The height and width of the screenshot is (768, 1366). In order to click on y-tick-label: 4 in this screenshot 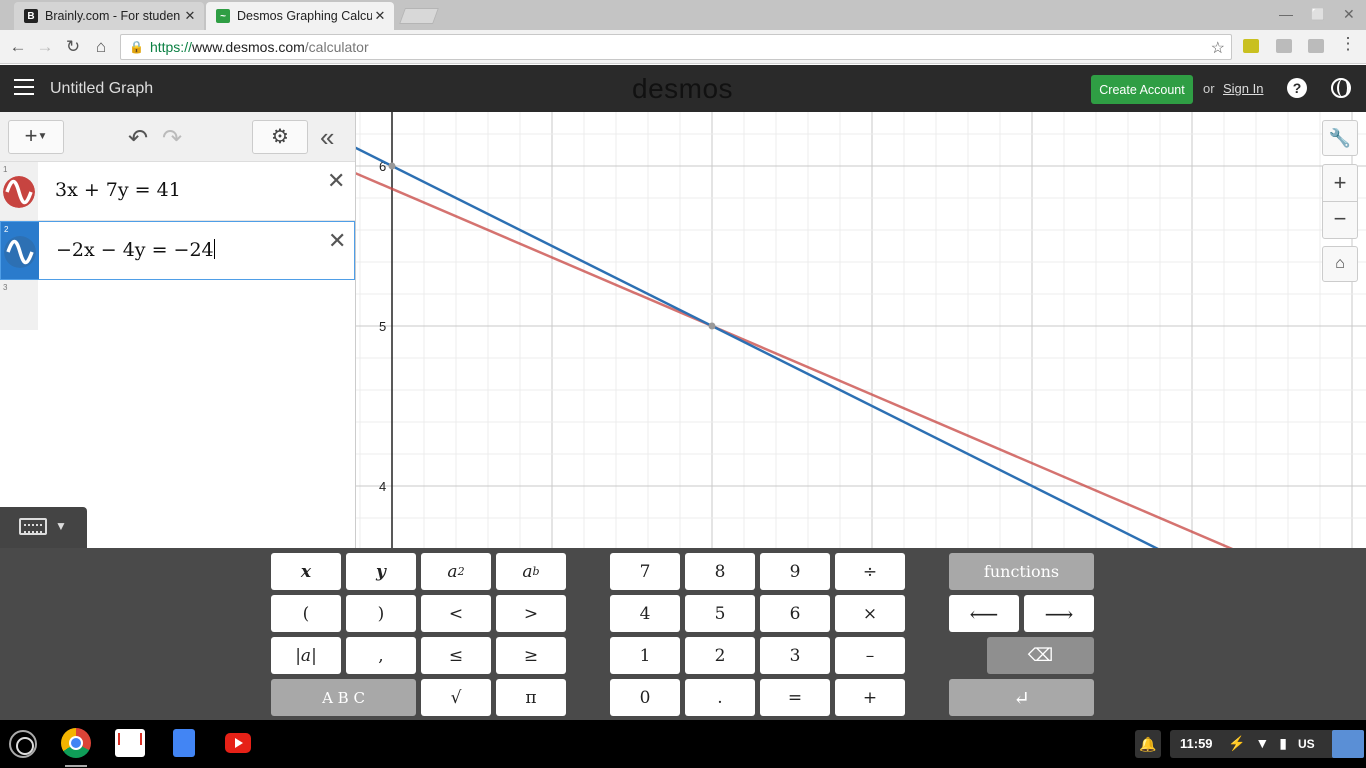, I will do `click(382, 486)`.